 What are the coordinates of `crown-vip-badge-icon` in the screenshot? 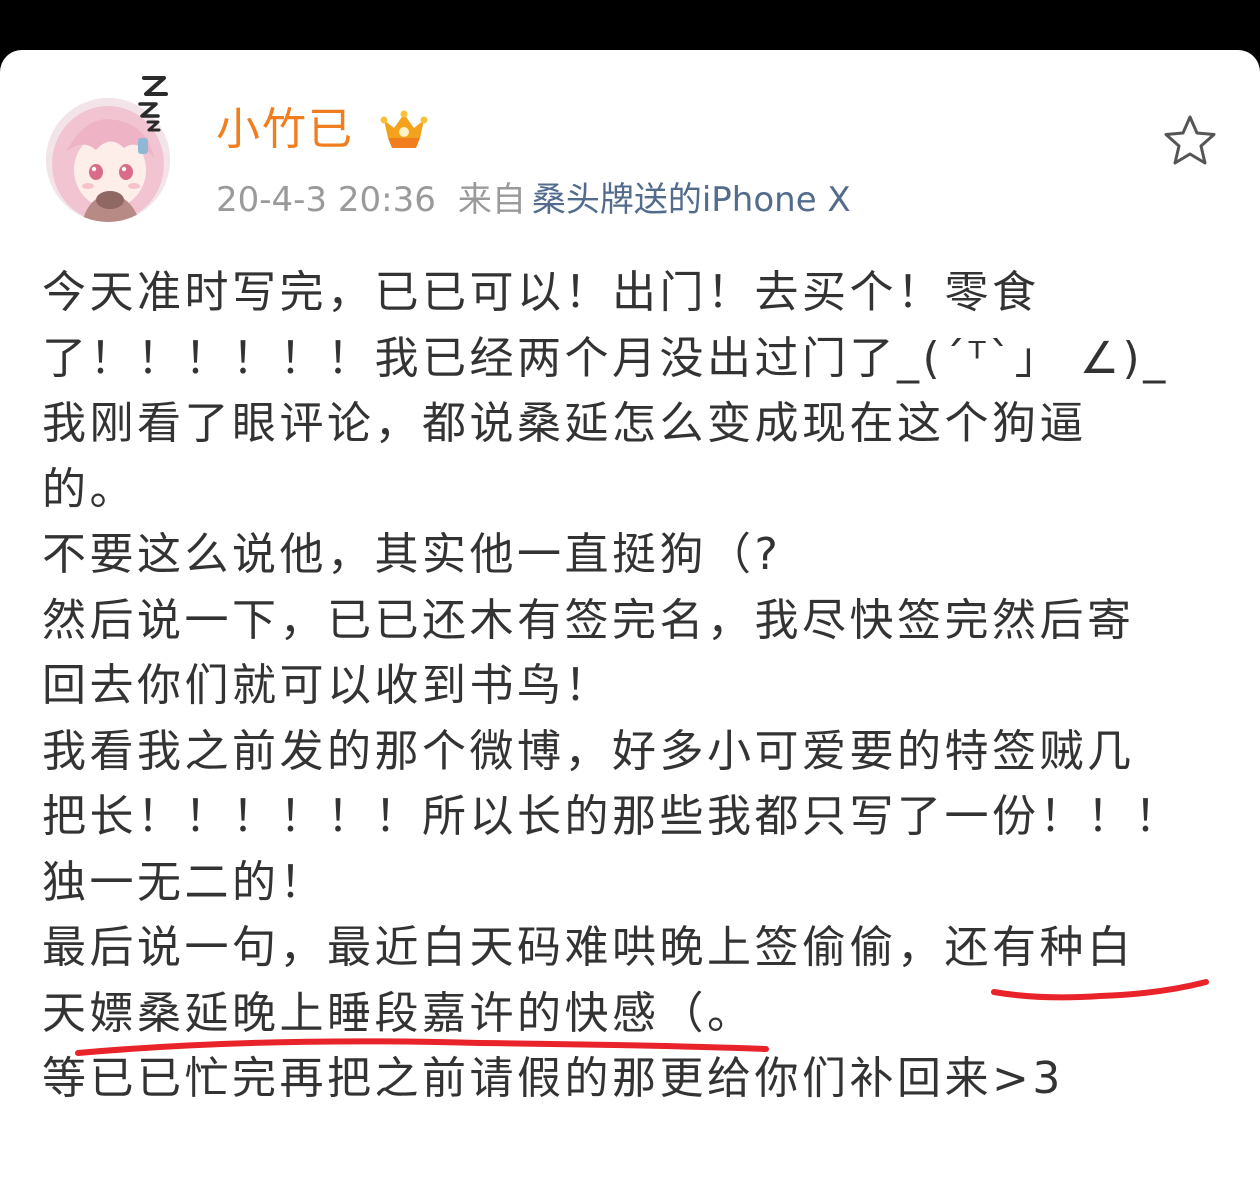 It's located at (404, 129).